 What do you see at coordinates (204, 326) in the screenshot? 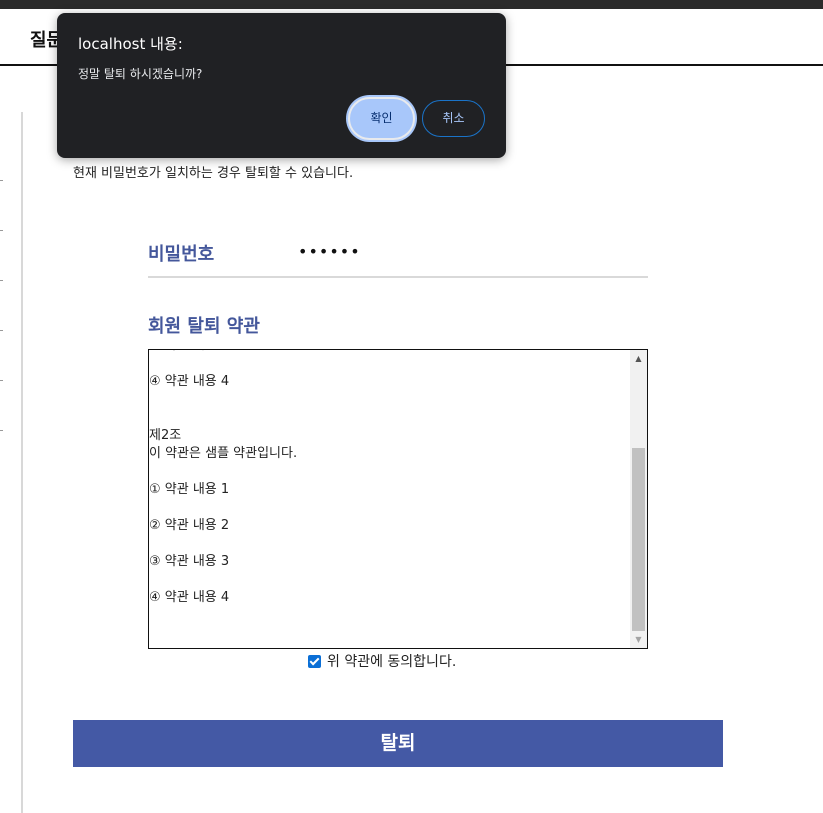
I see `terms-title: 회원 탈퇴 약관` at bounding box center [204, 326].